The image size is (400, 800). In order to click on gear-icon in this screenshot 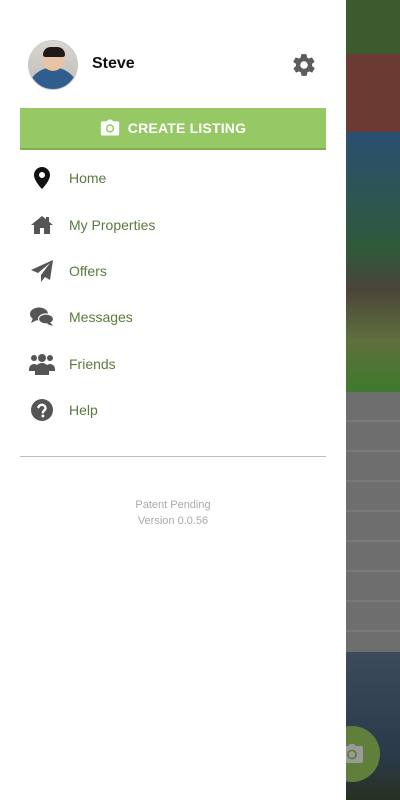, I will do `click(304, 65)`.